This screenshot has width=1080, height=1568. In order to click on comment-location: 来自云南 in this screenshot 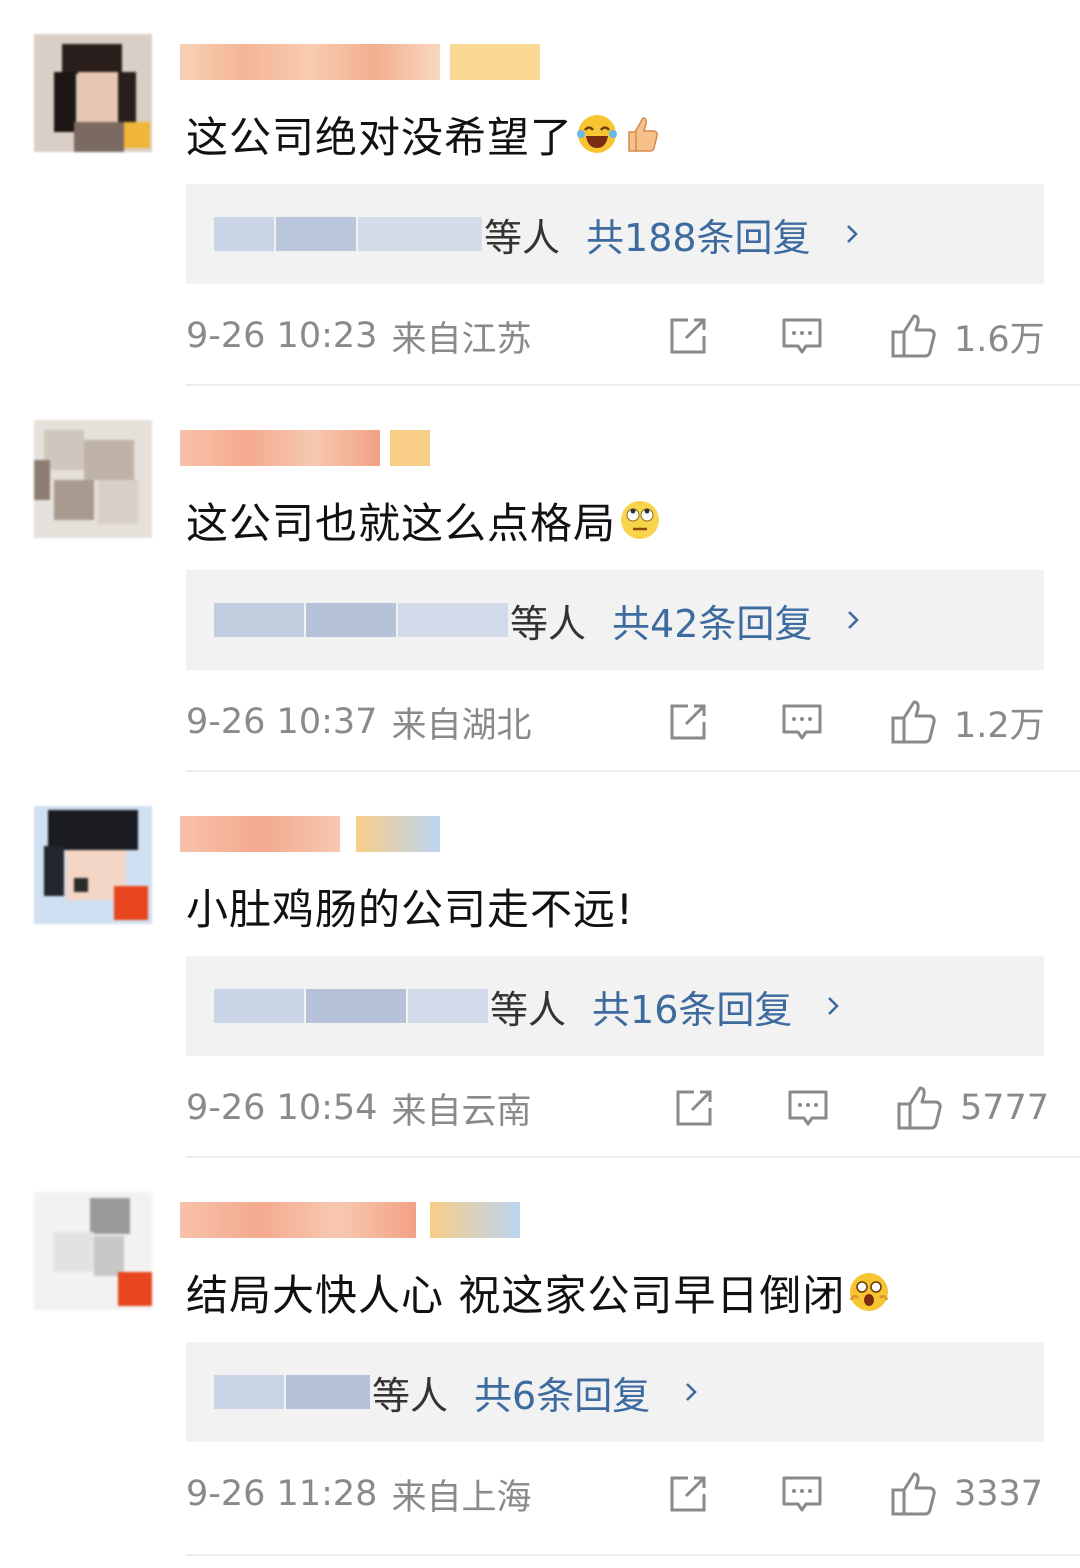, I will do `click(461, 1111)`.